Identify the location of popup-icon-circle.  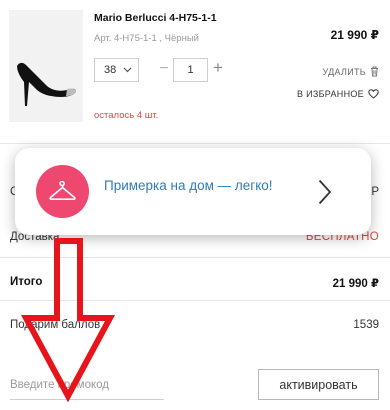
(62, 191).